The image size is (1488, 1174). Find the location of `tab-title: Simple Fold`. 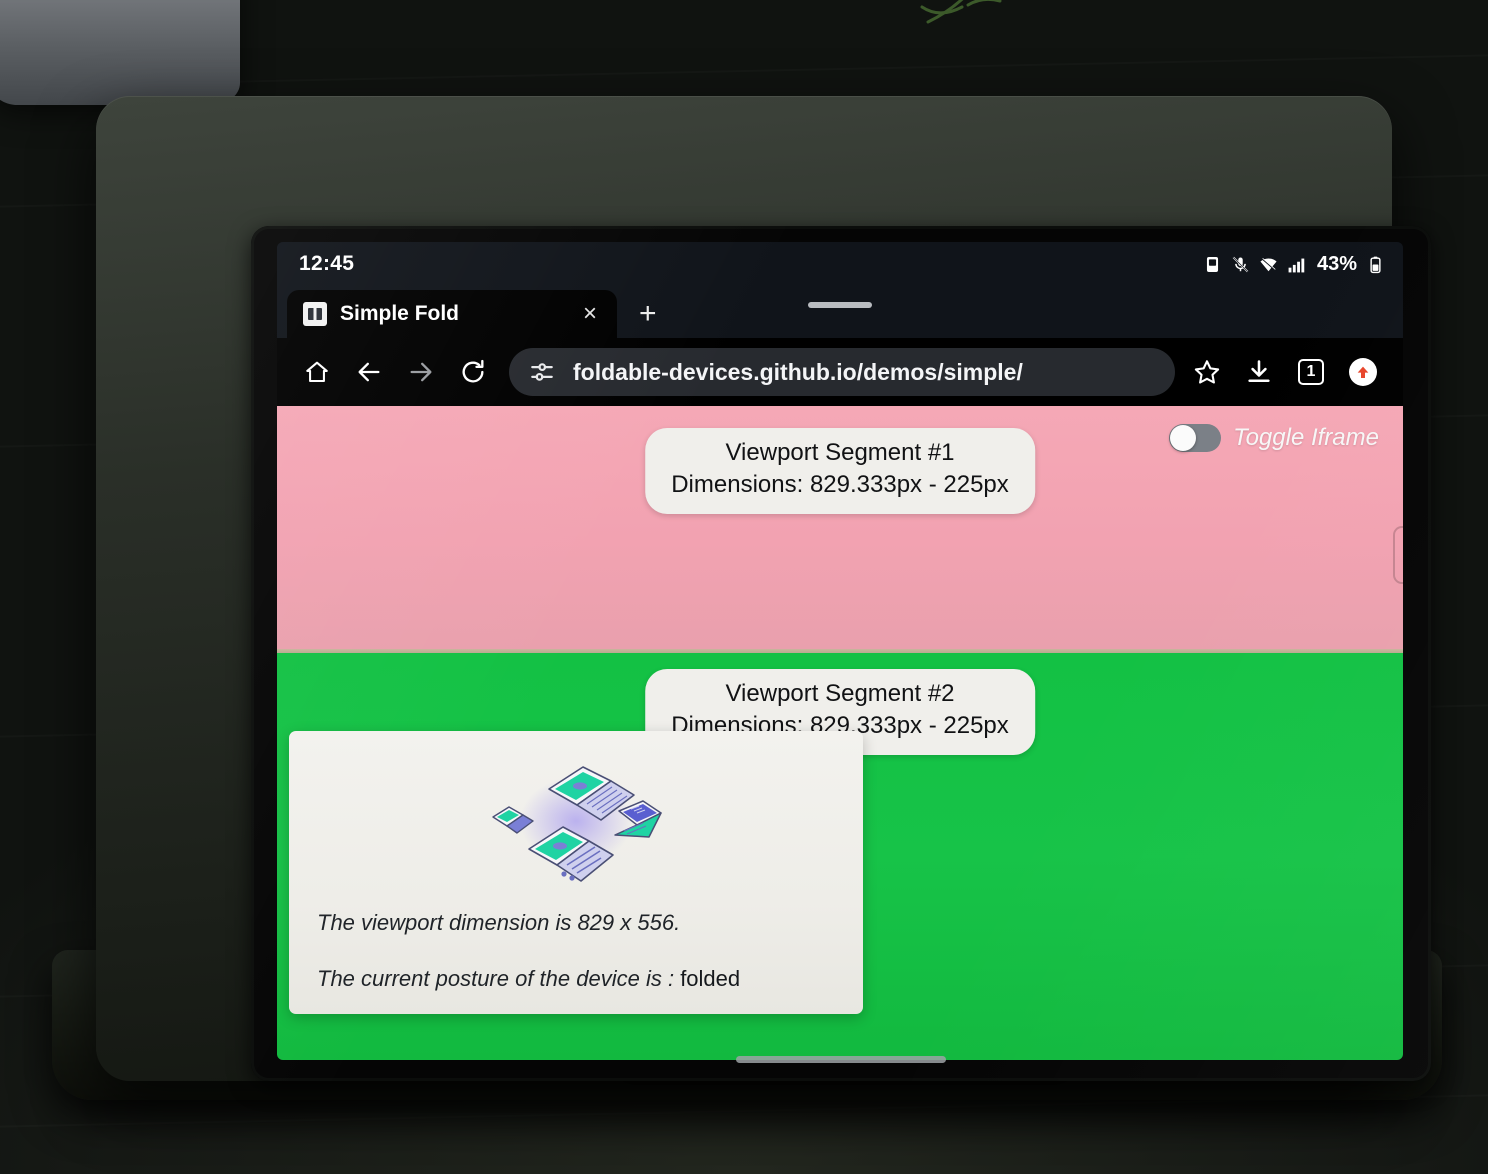

tab-title: Simple Fold is located at coordinates (400, 313).